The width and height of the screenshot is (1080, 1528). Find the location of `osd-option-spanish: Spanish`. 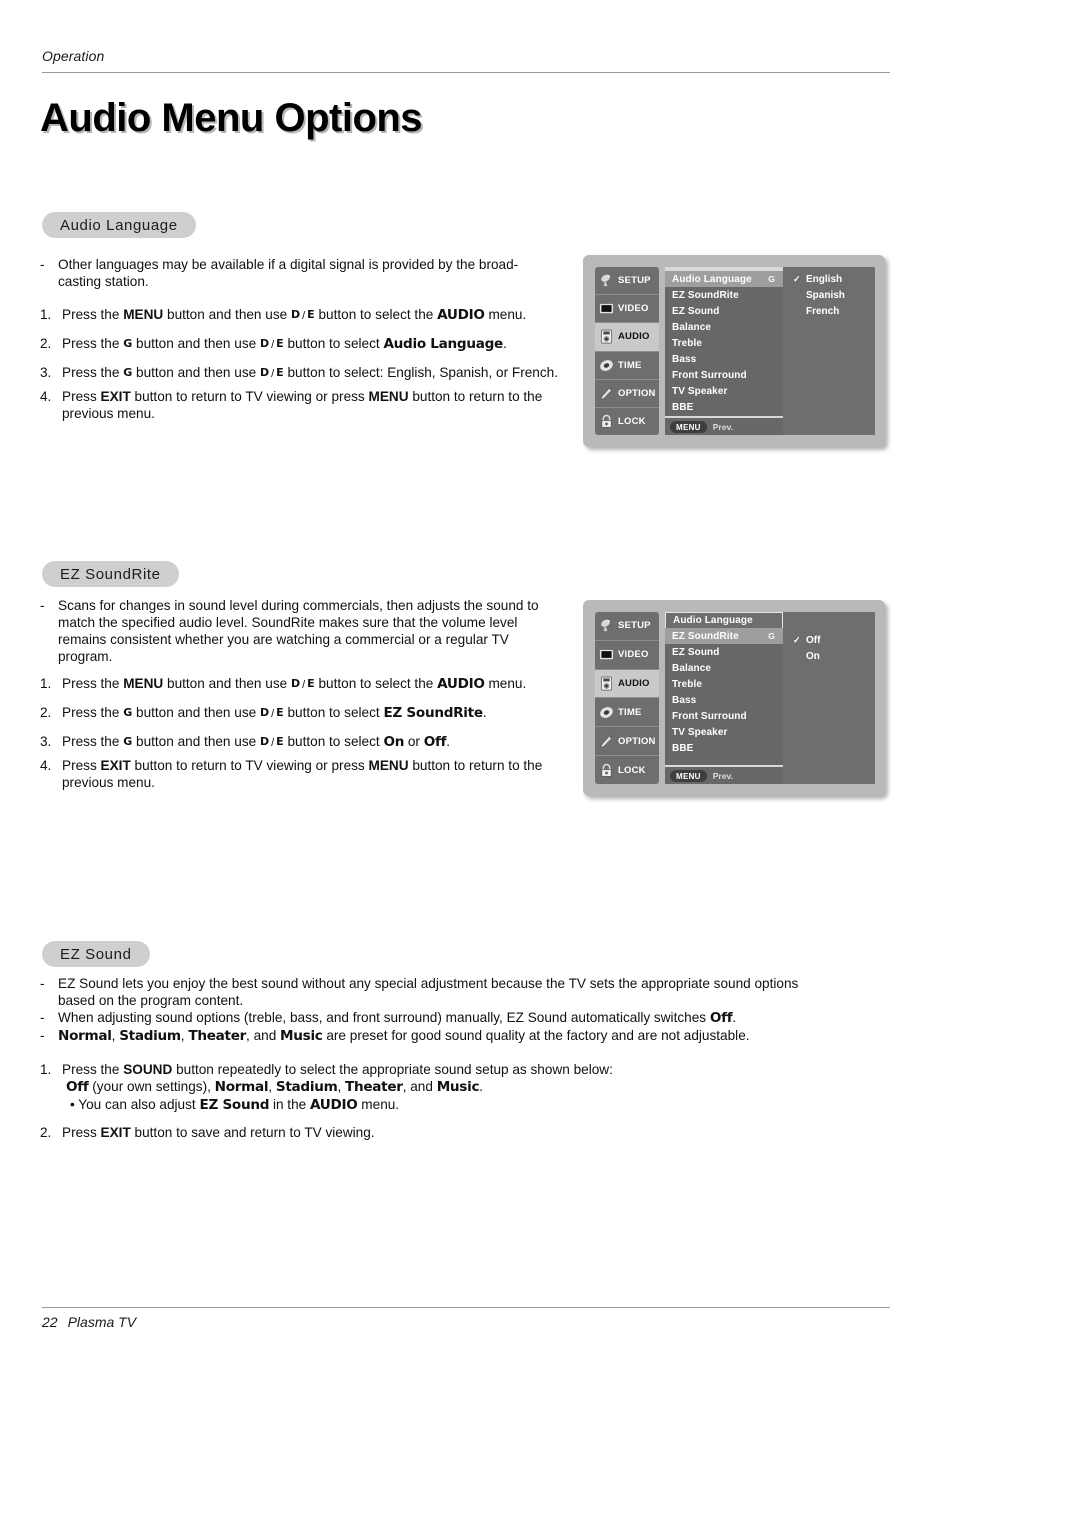

osd-option-spanish: Spanish is located at coordinates (834, 295).